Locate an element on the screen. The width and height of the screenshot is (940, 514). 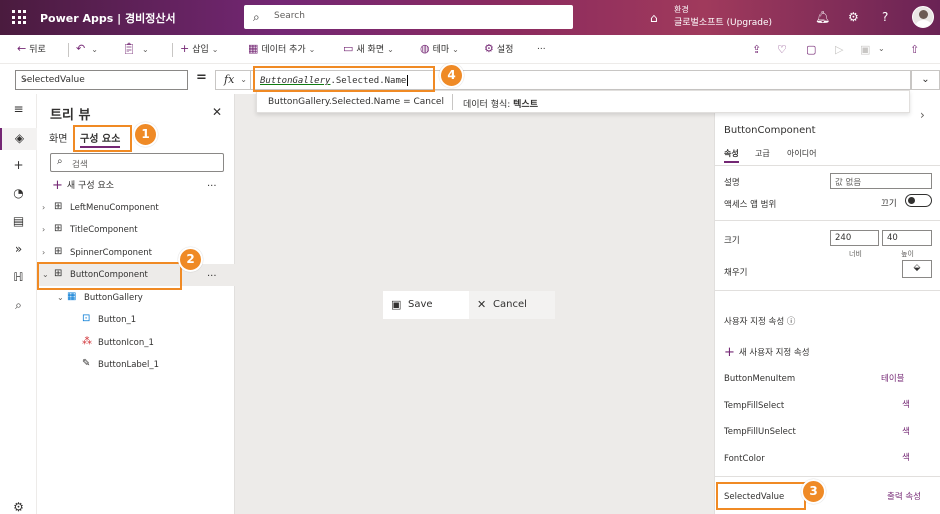
fill-label: 채우기 is located at coordinates (736, 273).